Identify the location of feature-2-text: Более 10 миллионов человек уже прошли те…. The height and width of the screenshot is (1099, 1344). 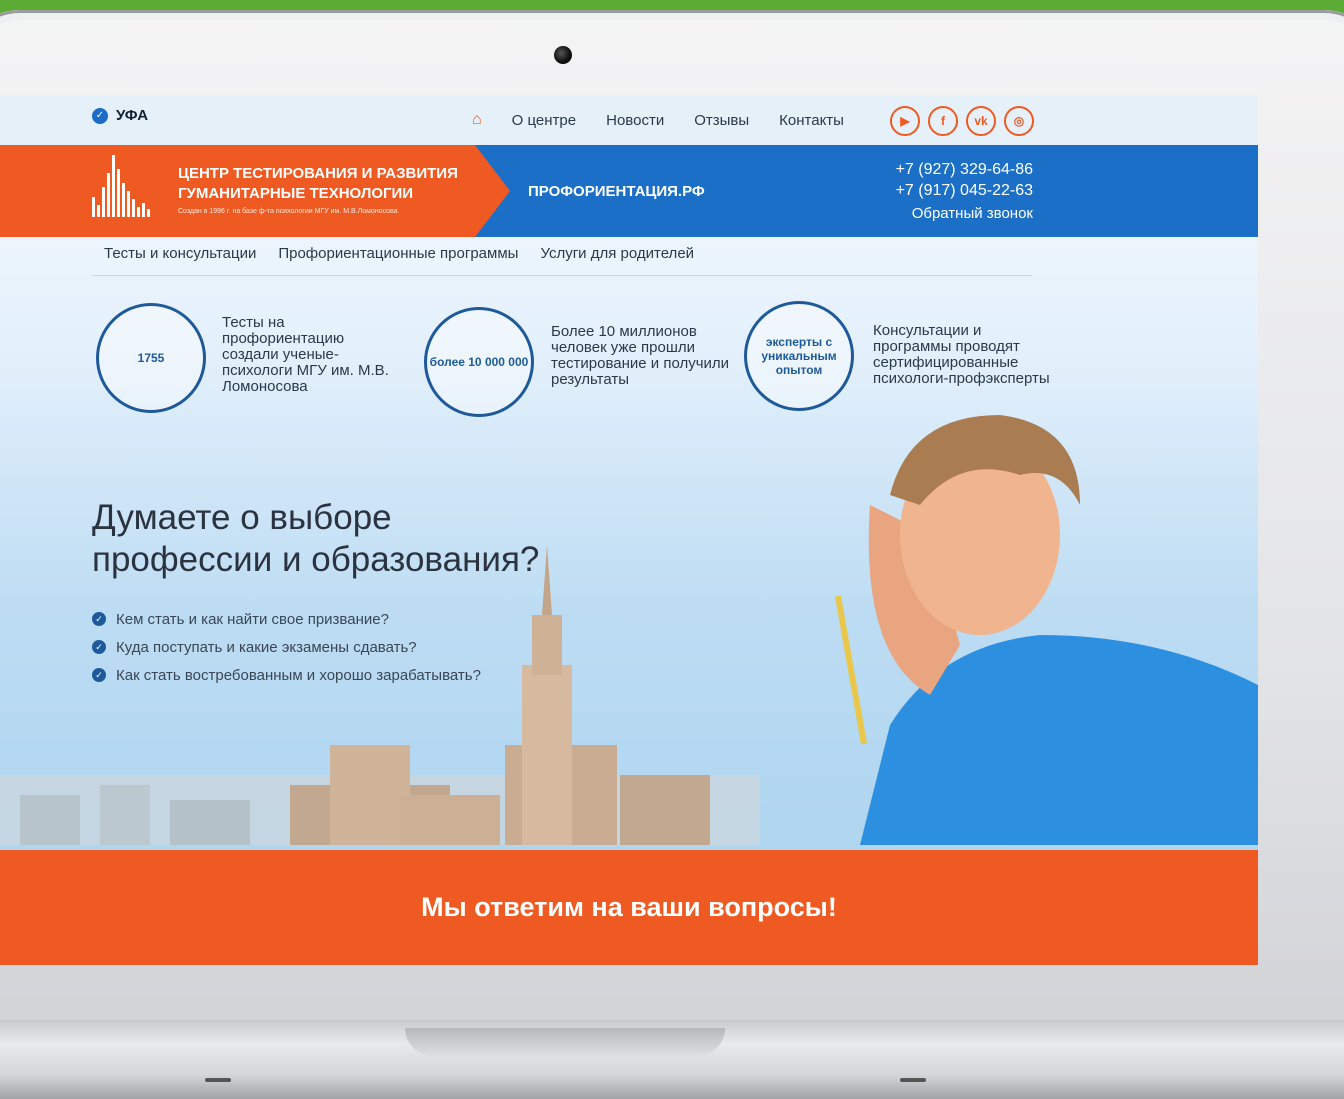
(640, 355).